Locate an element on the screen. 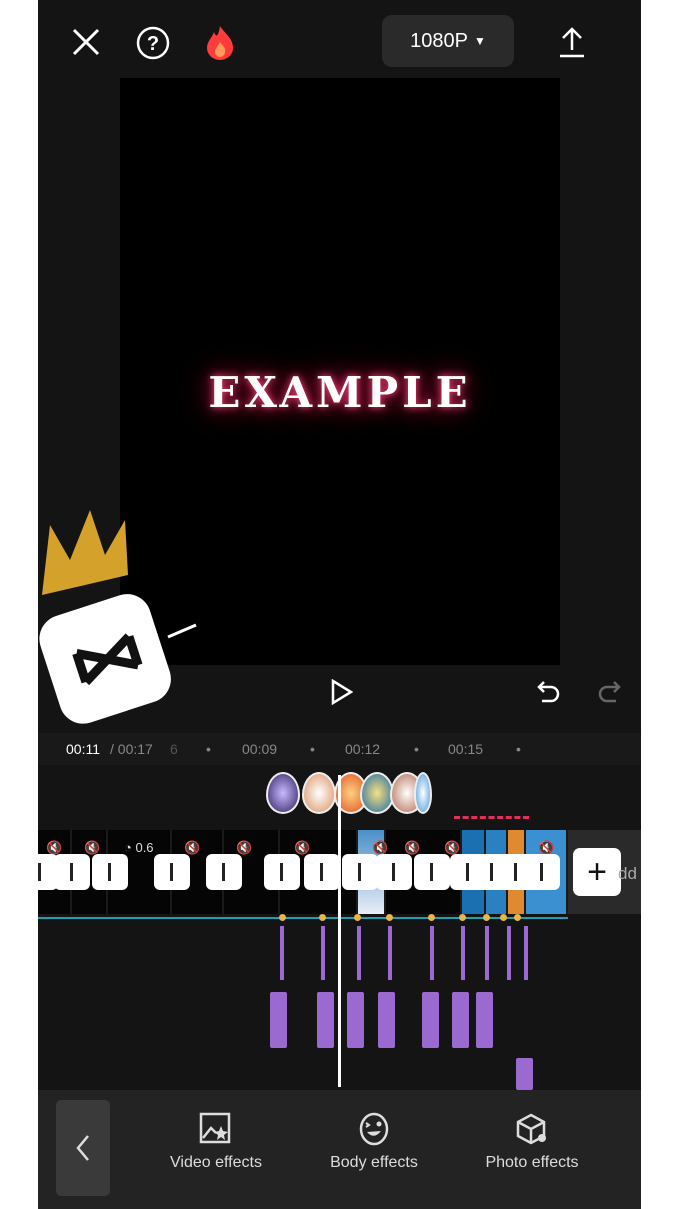  video-effects-icon is located at coordinates (215, 1128).